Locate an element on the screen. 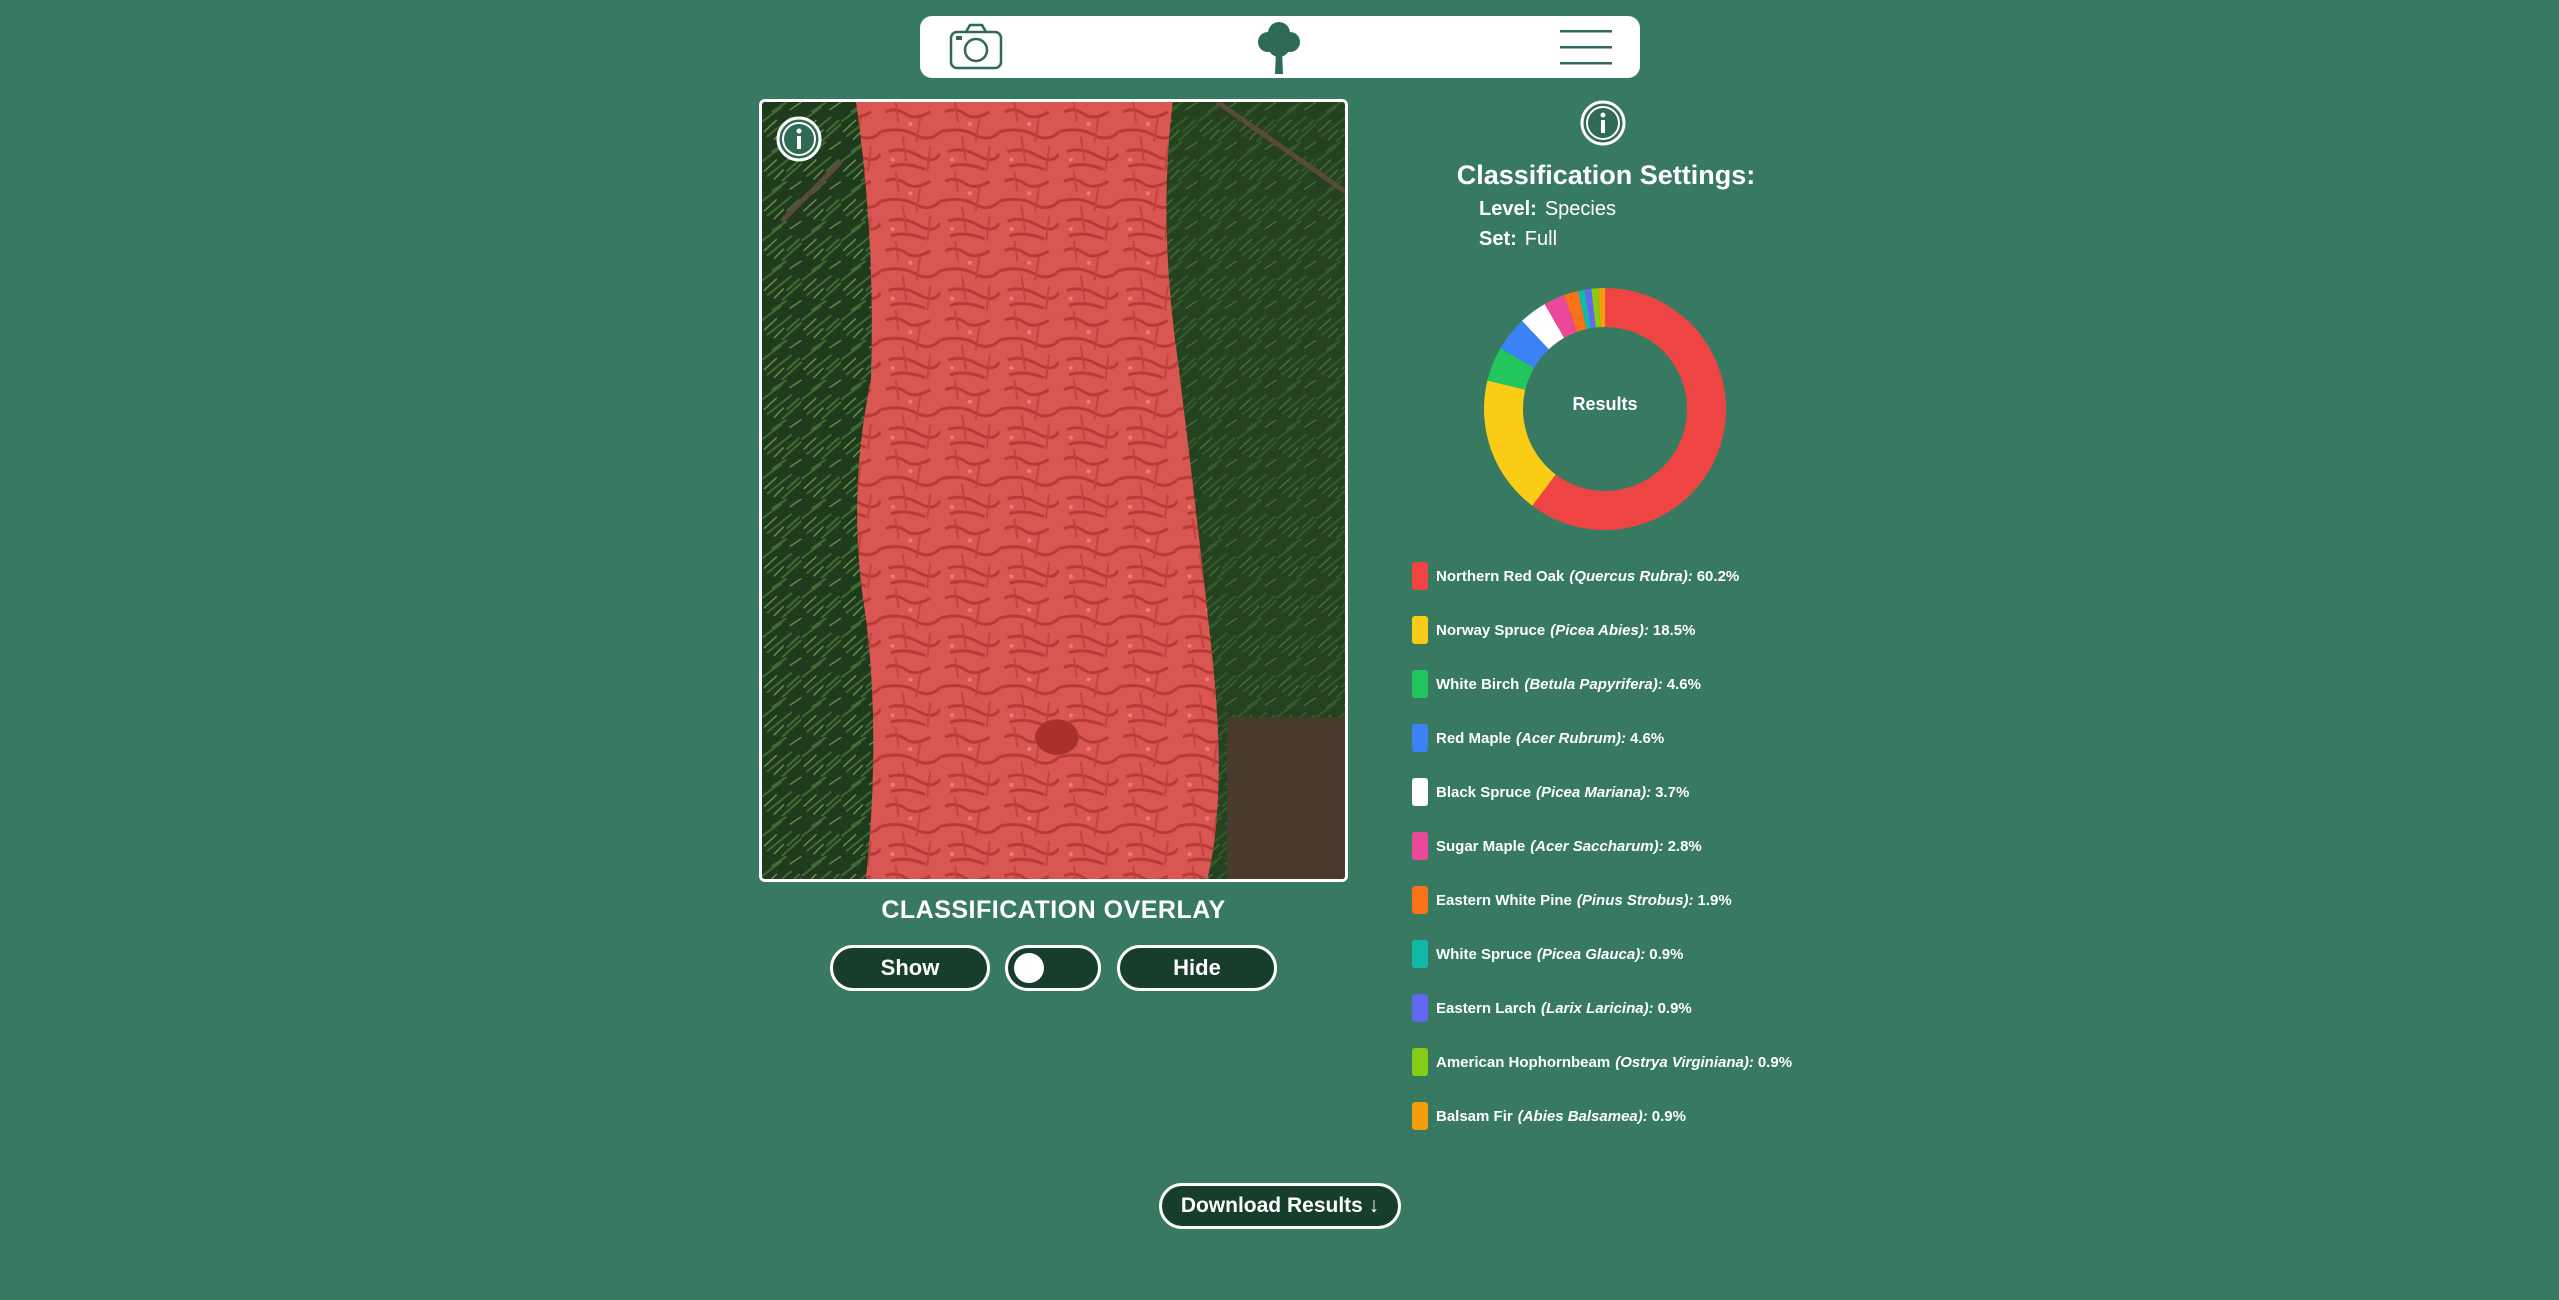  top-navbar is located at coordinates (1280, 47).